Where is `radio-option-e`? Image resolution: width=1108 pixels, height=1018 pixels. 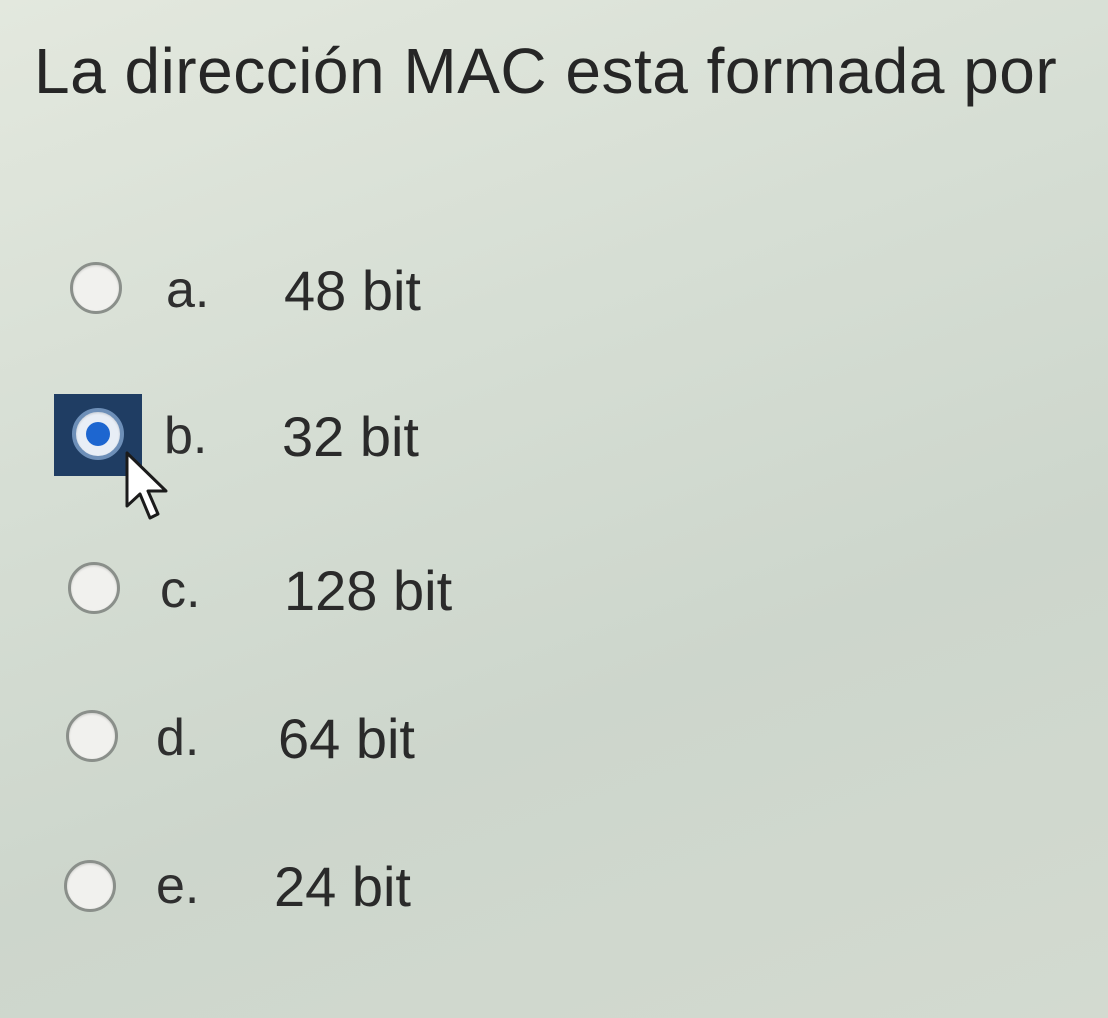 radio-option-e is located at coordinates (90, 886).